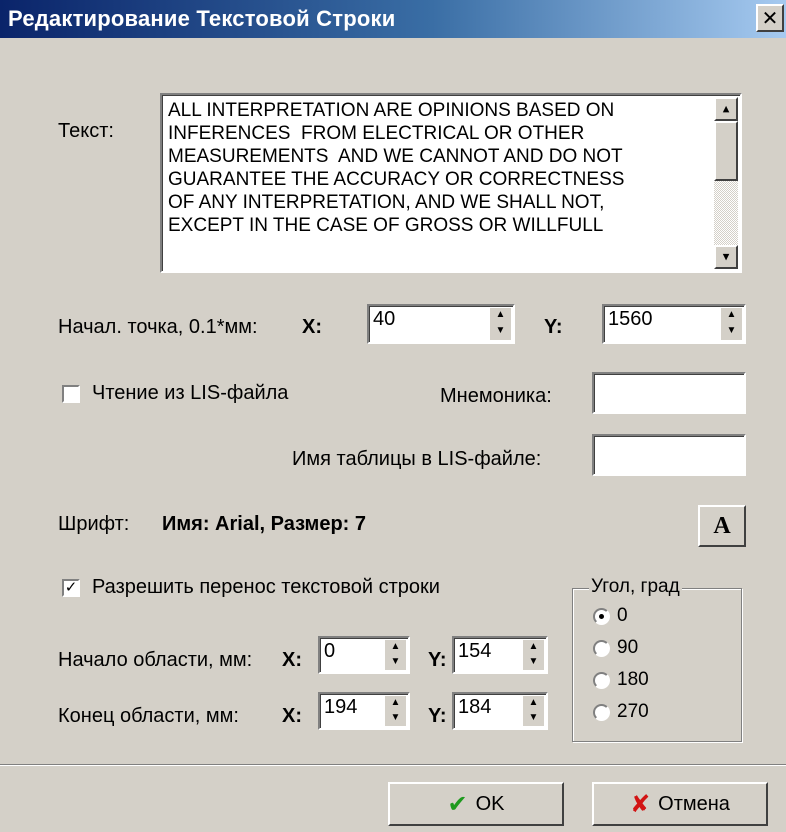  Describe the element at coordinates (490, 804) in the screenshot. I see `ok-button-label: OK` at that location.